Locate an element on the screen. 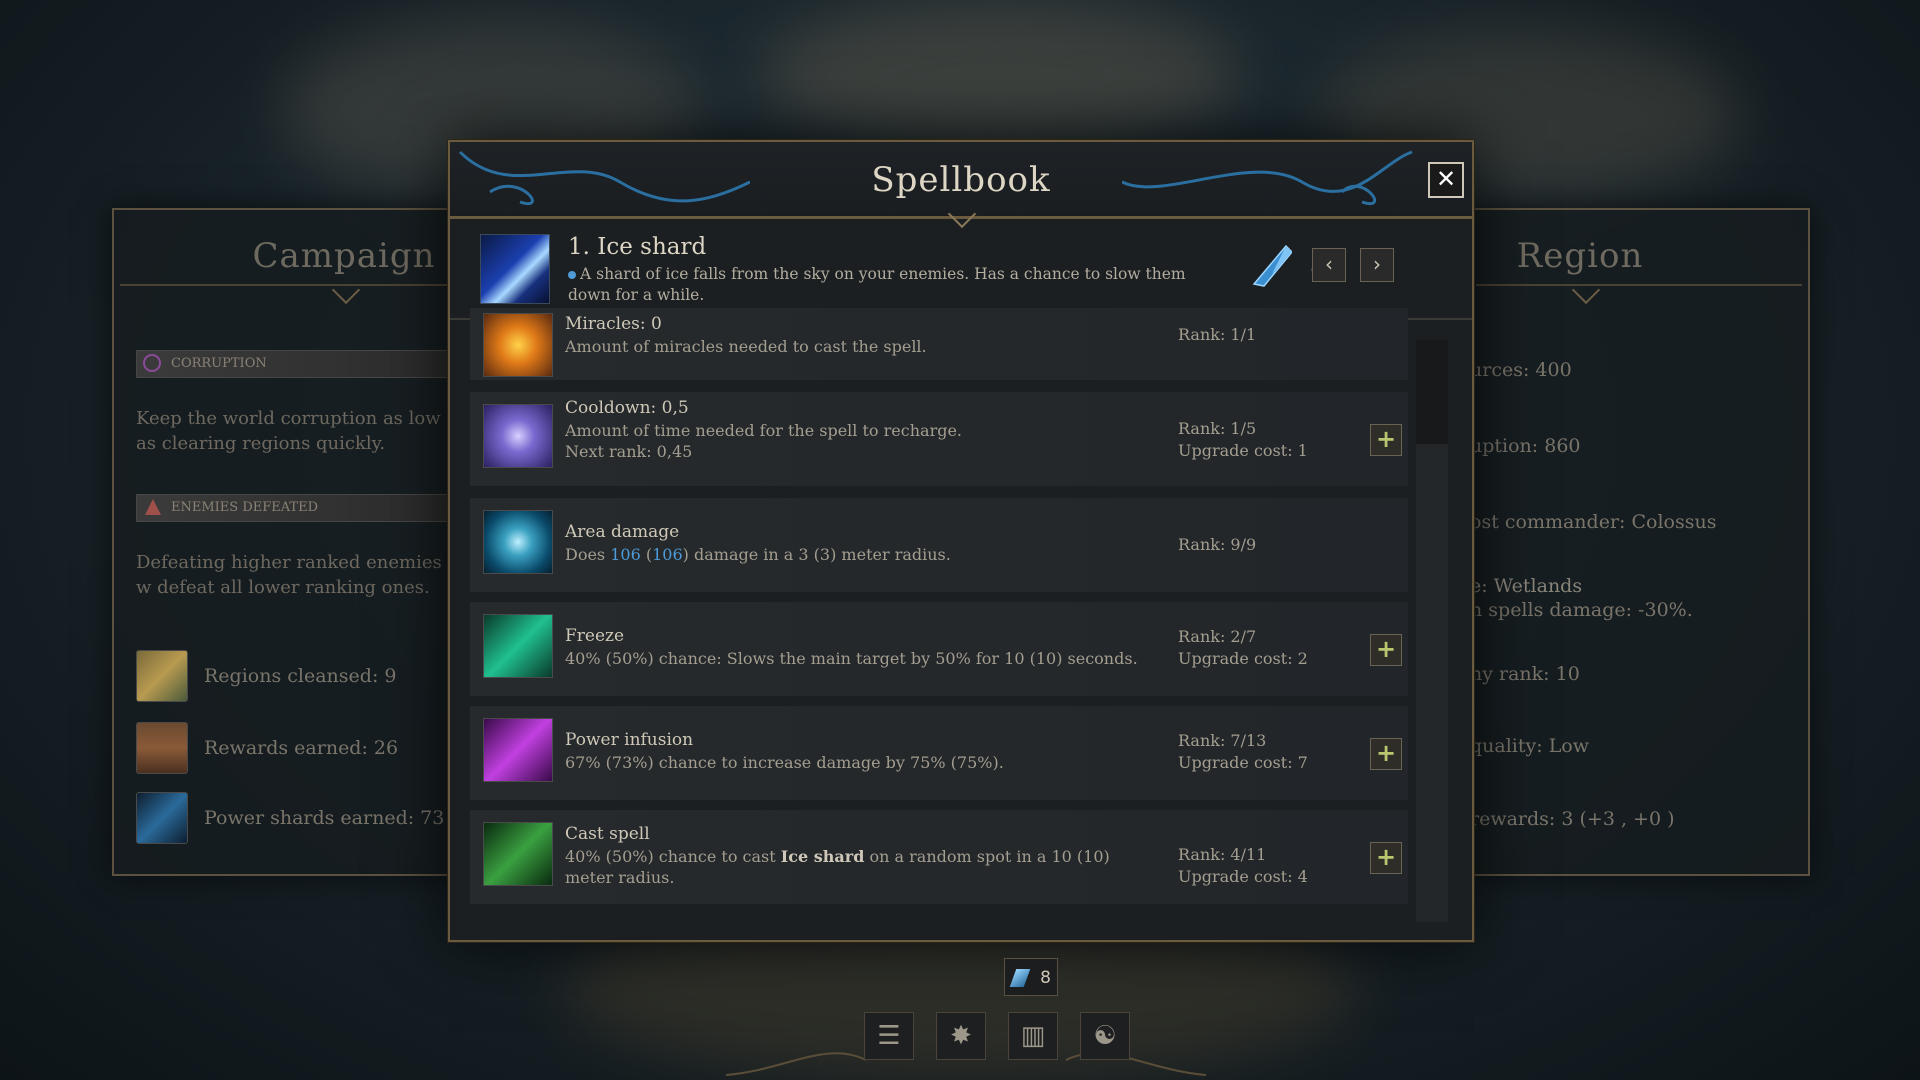  background-cloud is located at coordinates (1000, 75).